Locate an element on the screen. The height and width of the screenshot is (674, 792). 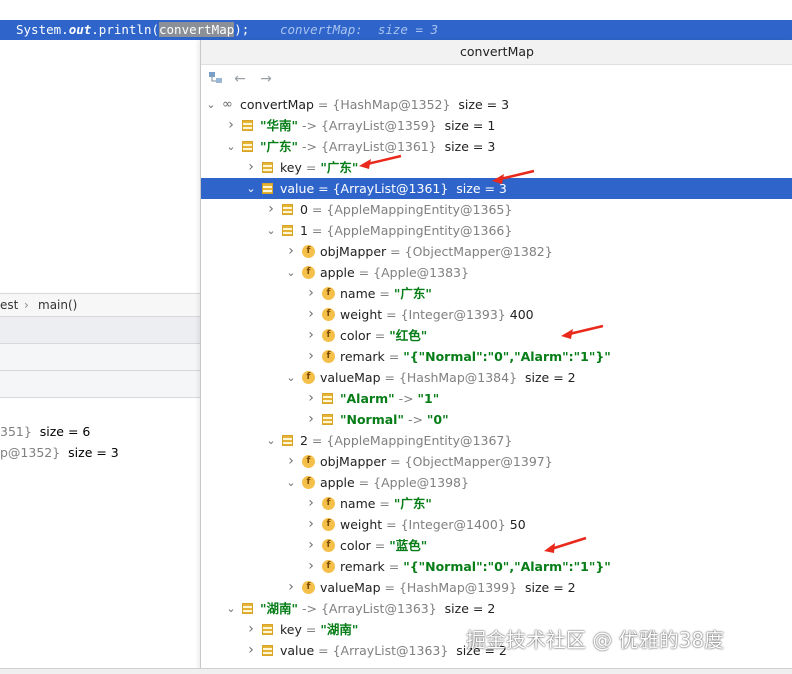
variable-value: {Integer@1400} is located at coordinates (453, 524).